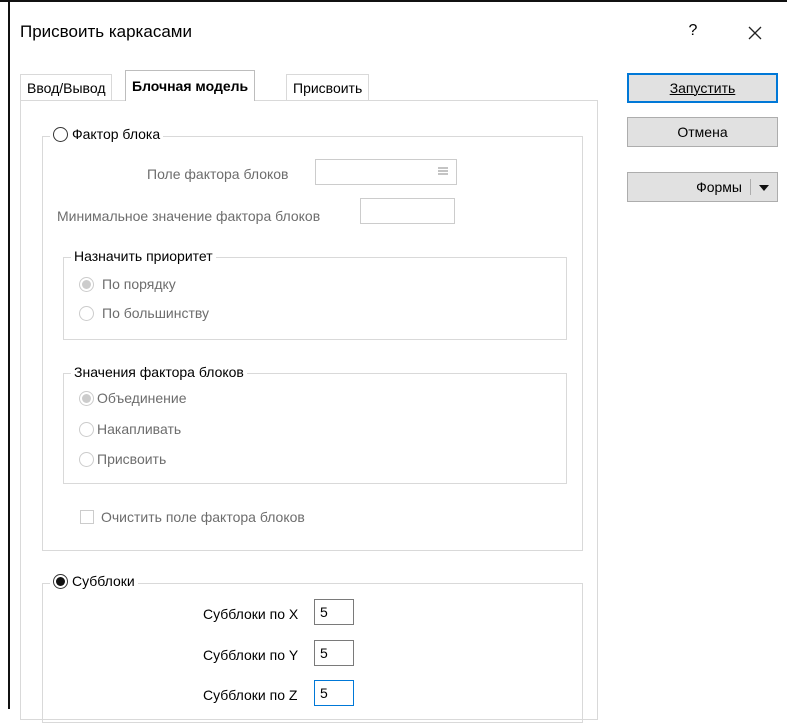 The height and width of the screenshot is (723, 787). I want to click on window-left-border, so click(9, 354).